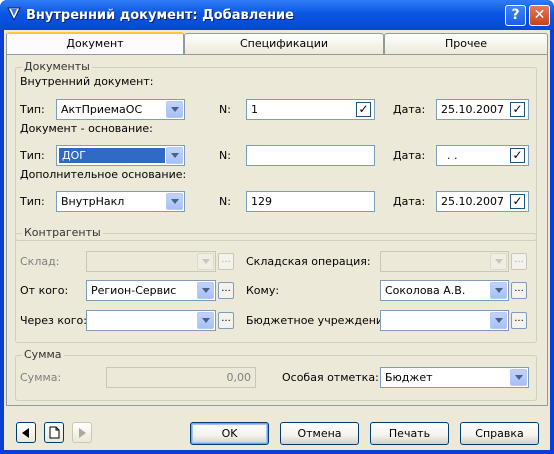 Image resolution: width=554 pixels, height=454 pixels. Describe the element at coordinates (310, 155) in the screenshot. I see `basis-doc-number-field` at that location.